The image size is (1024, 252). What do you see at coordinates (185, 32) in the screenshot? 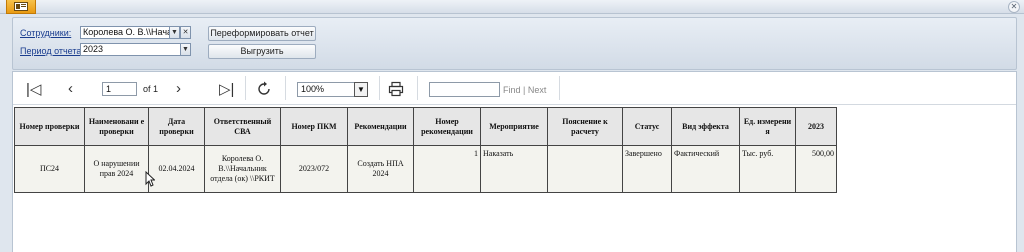
I see `clear-employee-icon: ✕` at bounding box center [185, 32].